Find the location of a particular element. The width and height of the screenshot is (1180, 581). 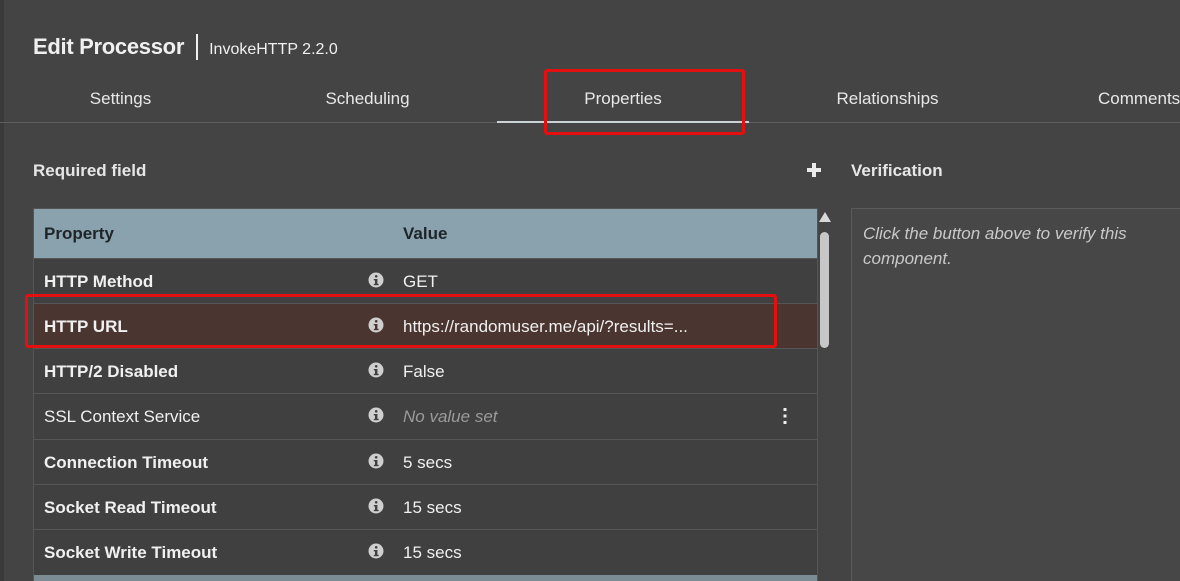

tab-properties: Properties is located at coordinates (623, 99).